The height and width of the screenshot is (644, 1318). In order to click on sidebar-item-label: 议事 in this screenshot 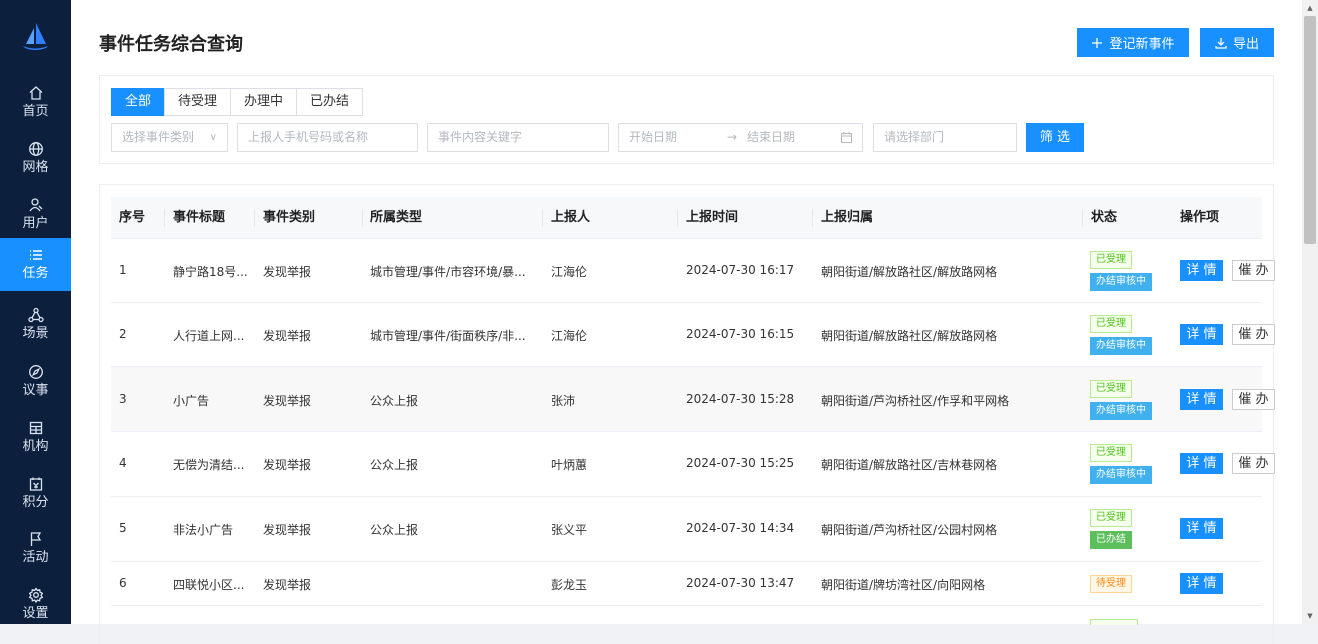, I will do `click(35, 390)`.